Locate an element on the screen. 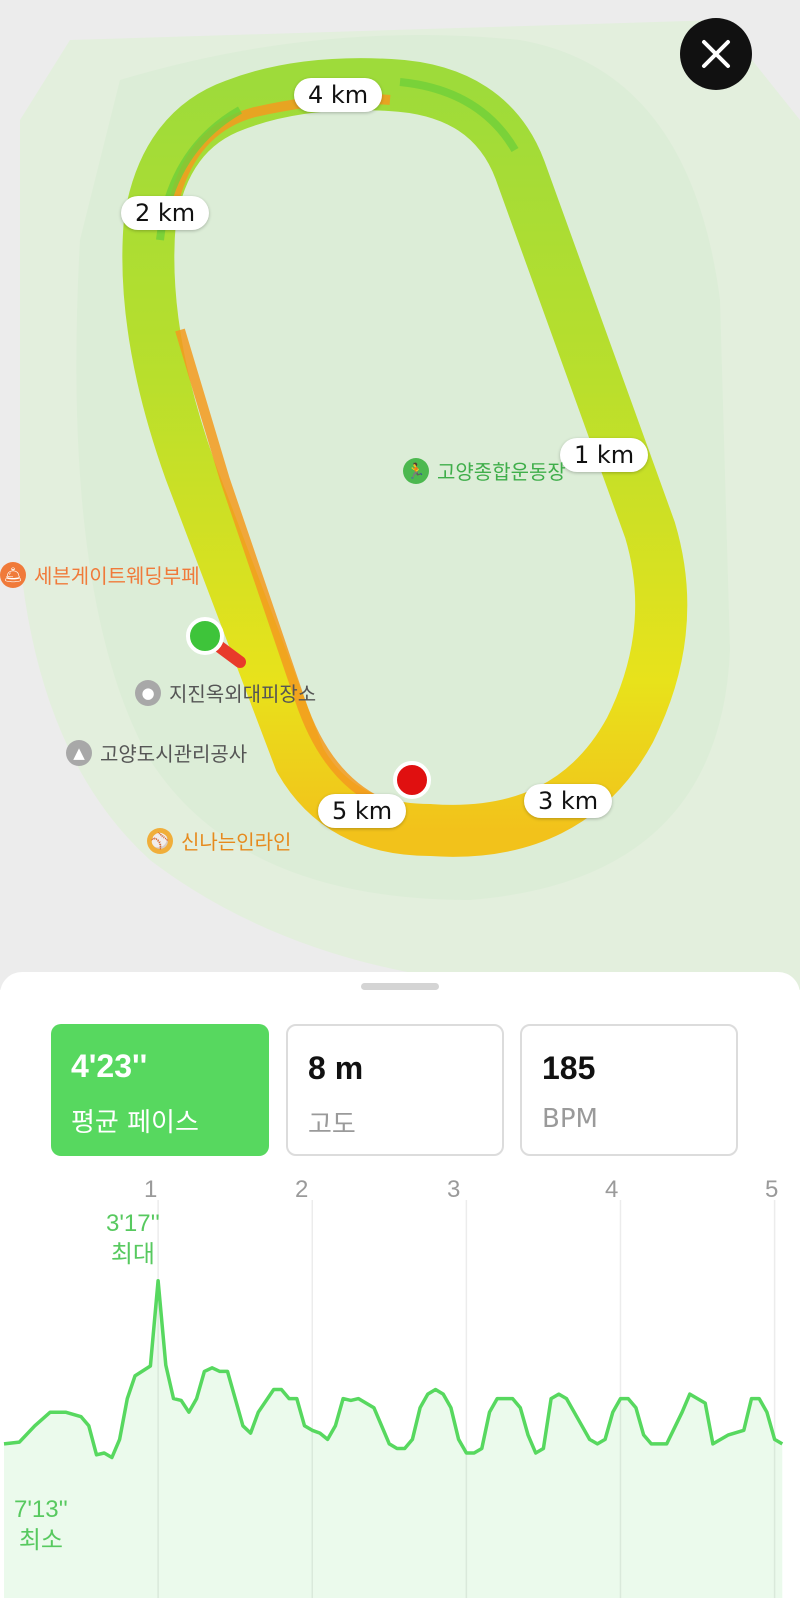 The height and width of the screenshot is (1598, 800). poi-label: 신나는인라인 is located at coordinates (236, 842).